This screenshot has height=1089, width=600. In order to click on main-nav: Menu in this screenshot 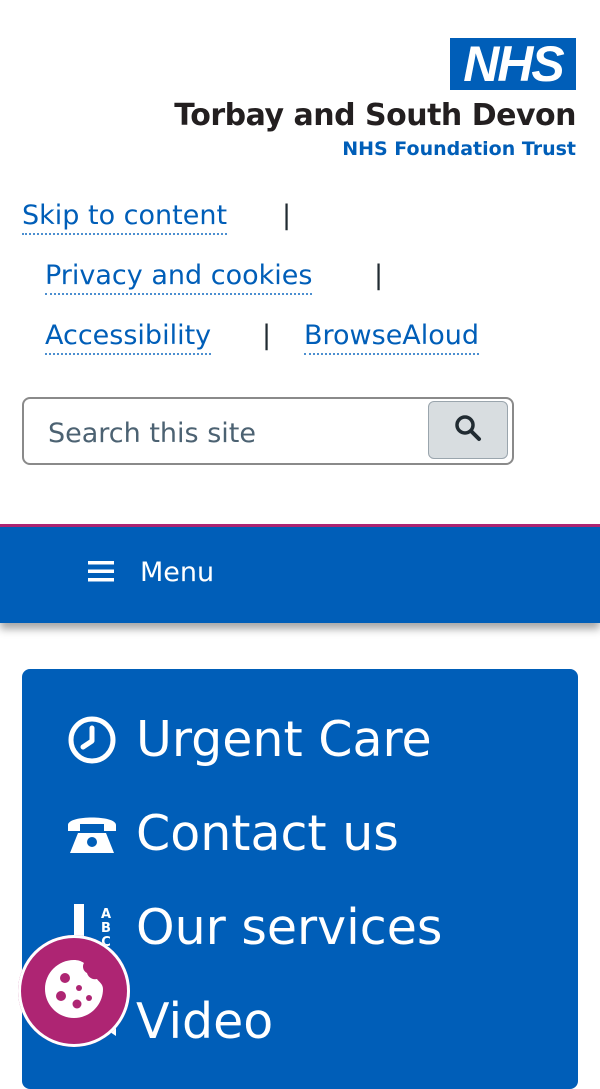, I will do `click(300, 575)`.